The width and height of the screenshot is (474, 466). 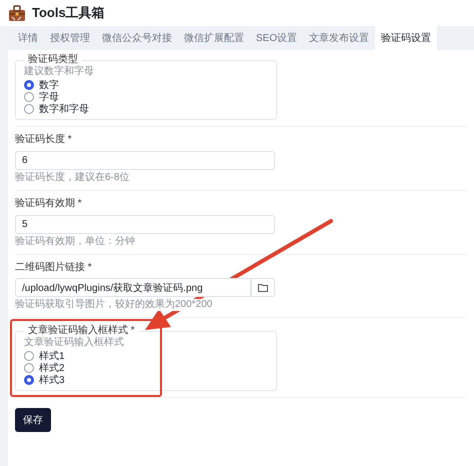 I want to click on tab: 微信公众号对接, so click(x=137, y=38).